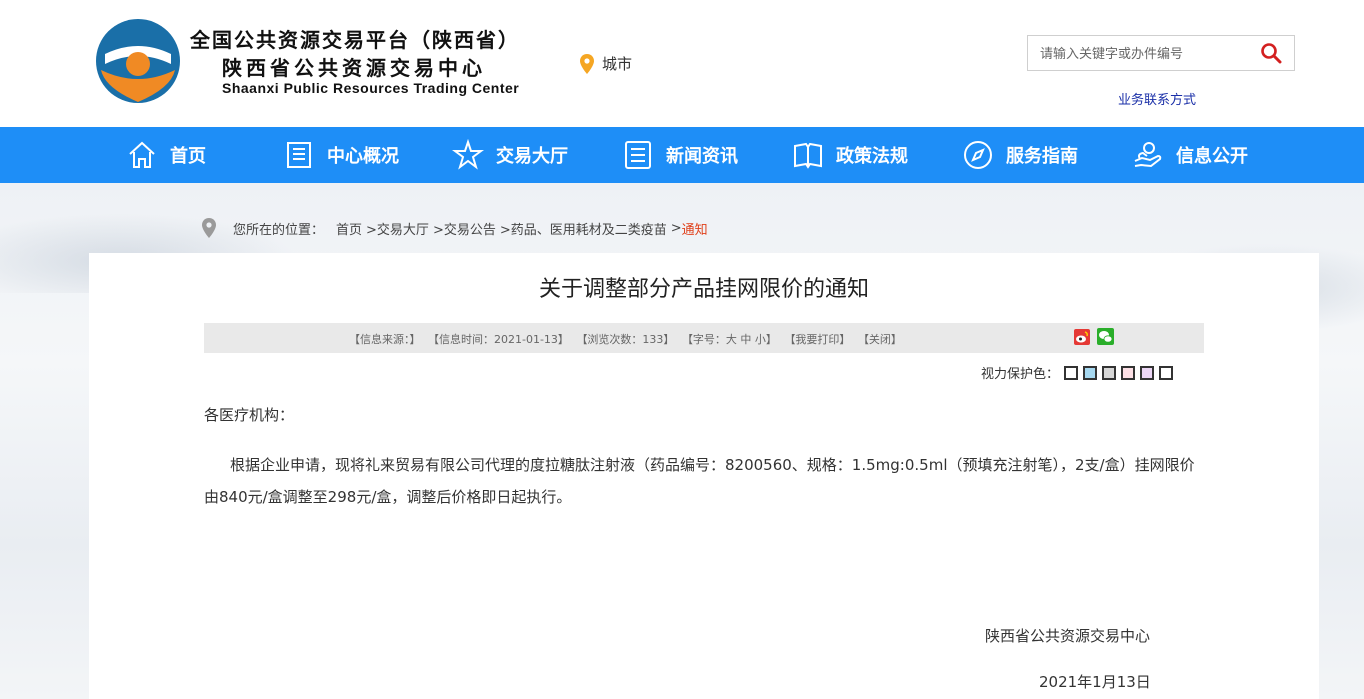 The image size is (1364, 699). I want to click on article-title: 关于调整部分产品挂网限价的通知, so click(703, 289).